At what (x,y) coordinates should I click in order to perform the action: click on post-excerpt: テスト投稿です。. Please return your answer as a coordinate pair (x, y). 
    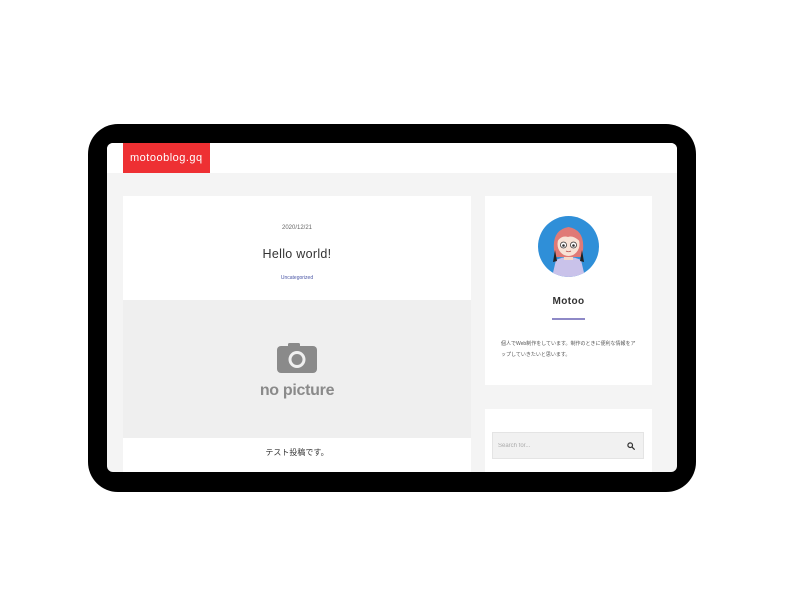
    Looking at the image, I should click on (297, 452).